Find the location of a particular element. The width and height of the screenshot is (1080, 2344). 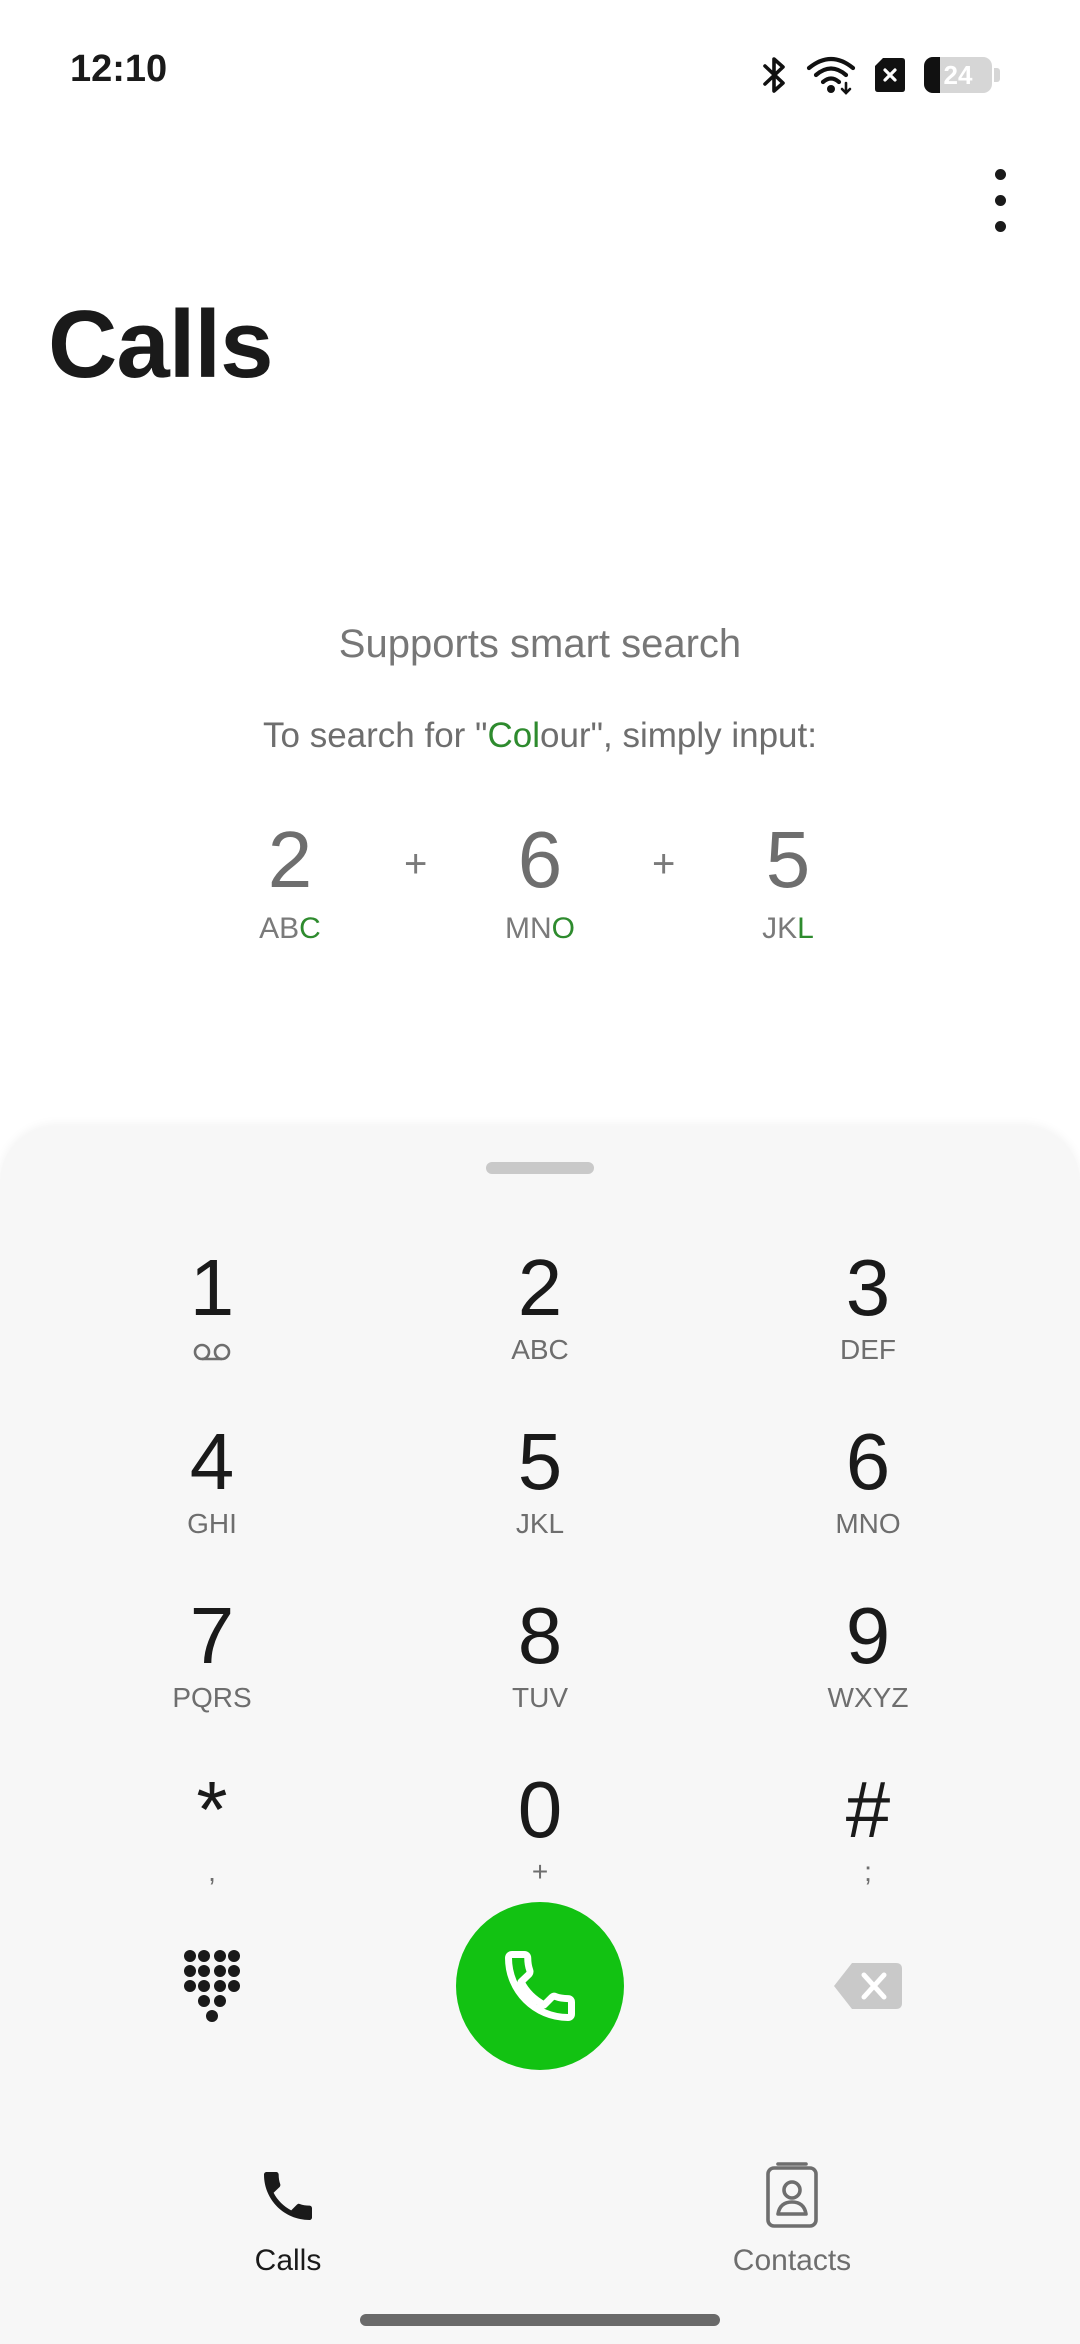

dial-key-1: 1 is located at coordinates (212, 1323).